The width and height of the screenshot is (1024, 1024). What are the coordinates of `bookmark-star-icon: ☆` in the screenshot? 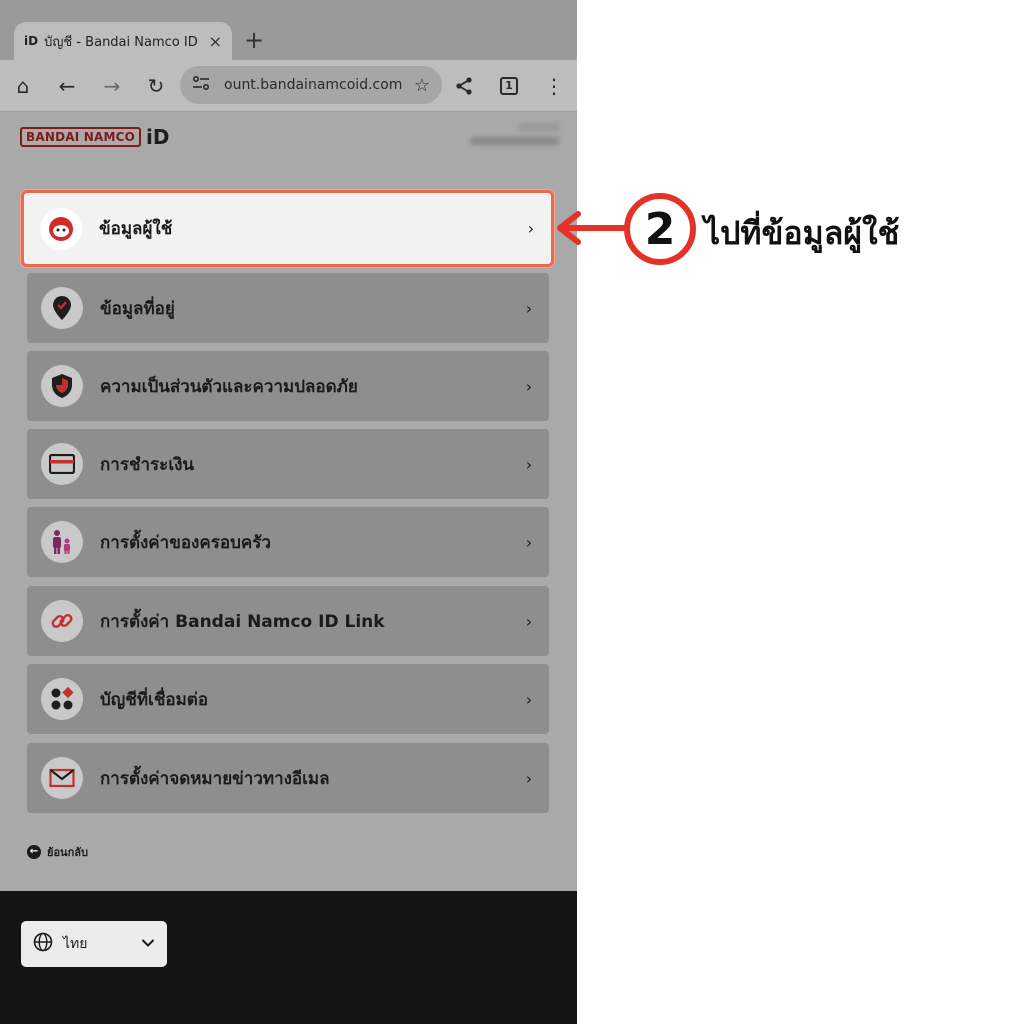 It's located at (422, 85).